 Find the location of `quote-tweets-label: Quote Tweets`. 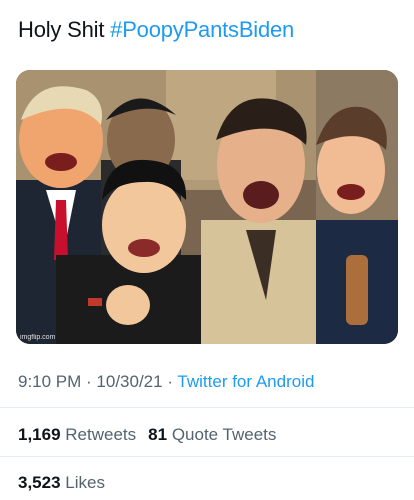

quote-tweets-label: Quote Tweets is located at coordinates (224, 434).